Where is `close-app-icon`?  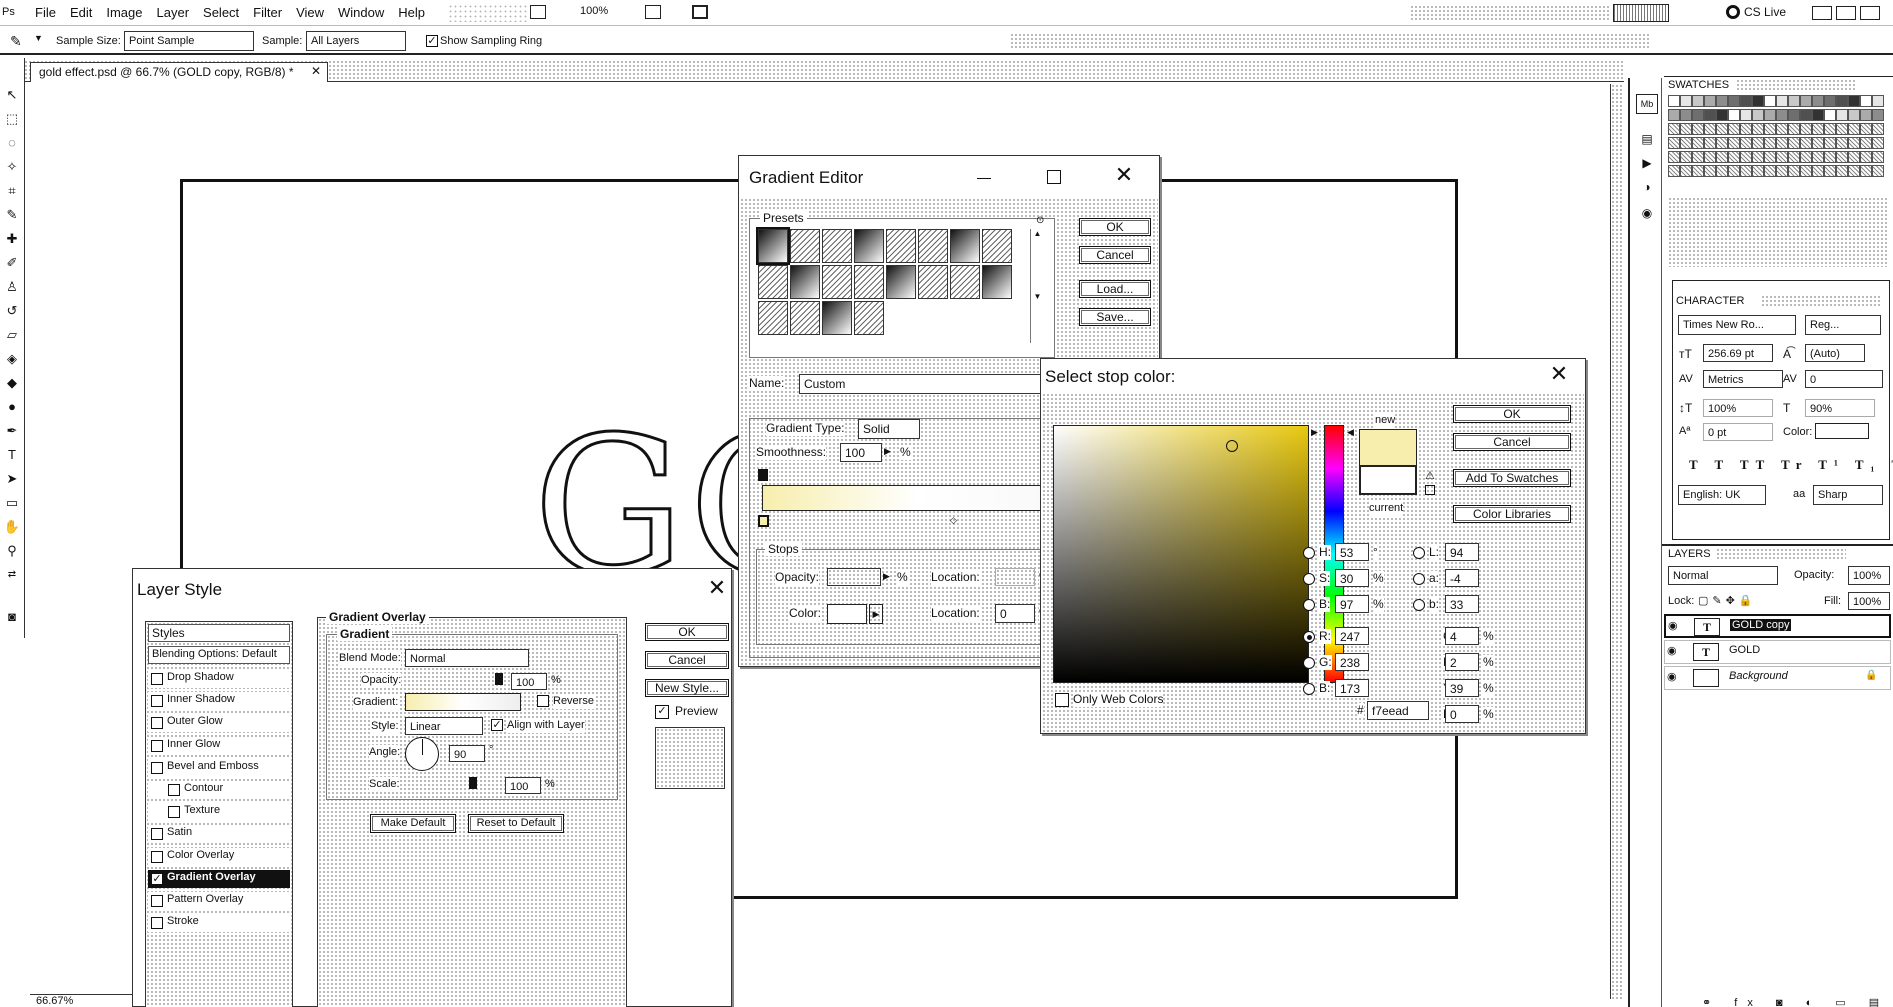
close-app-icon is located at coordinates (1870, 13).